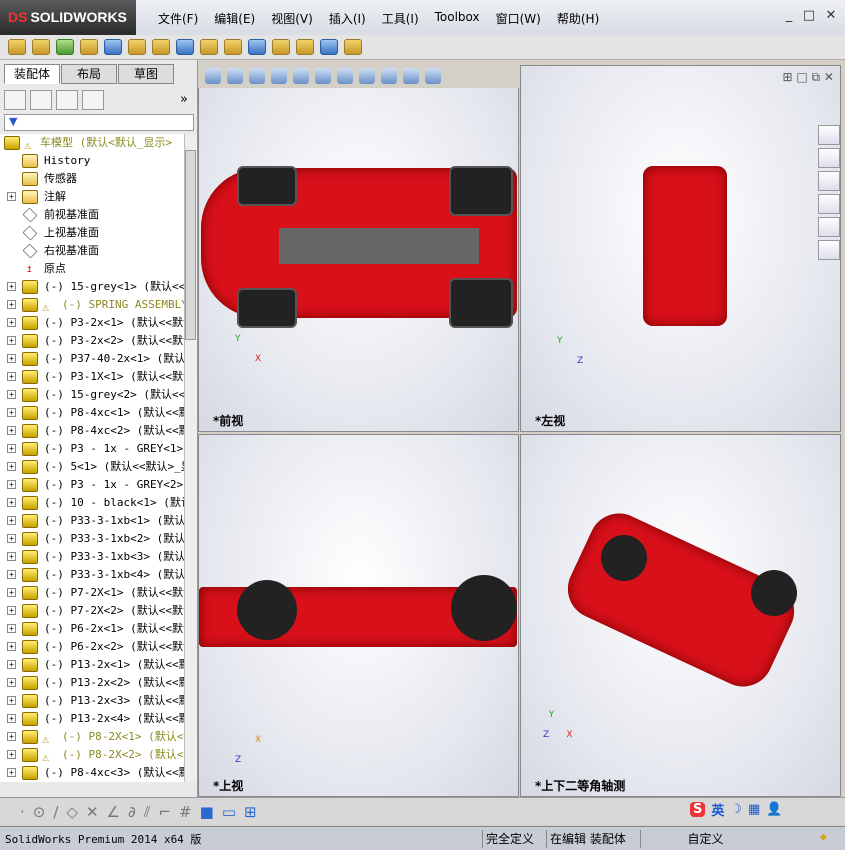  What do you see at coordinates (92, 197) in the screenshot?
I see `tree-item: + 注解` at bounding box center [92, 197].